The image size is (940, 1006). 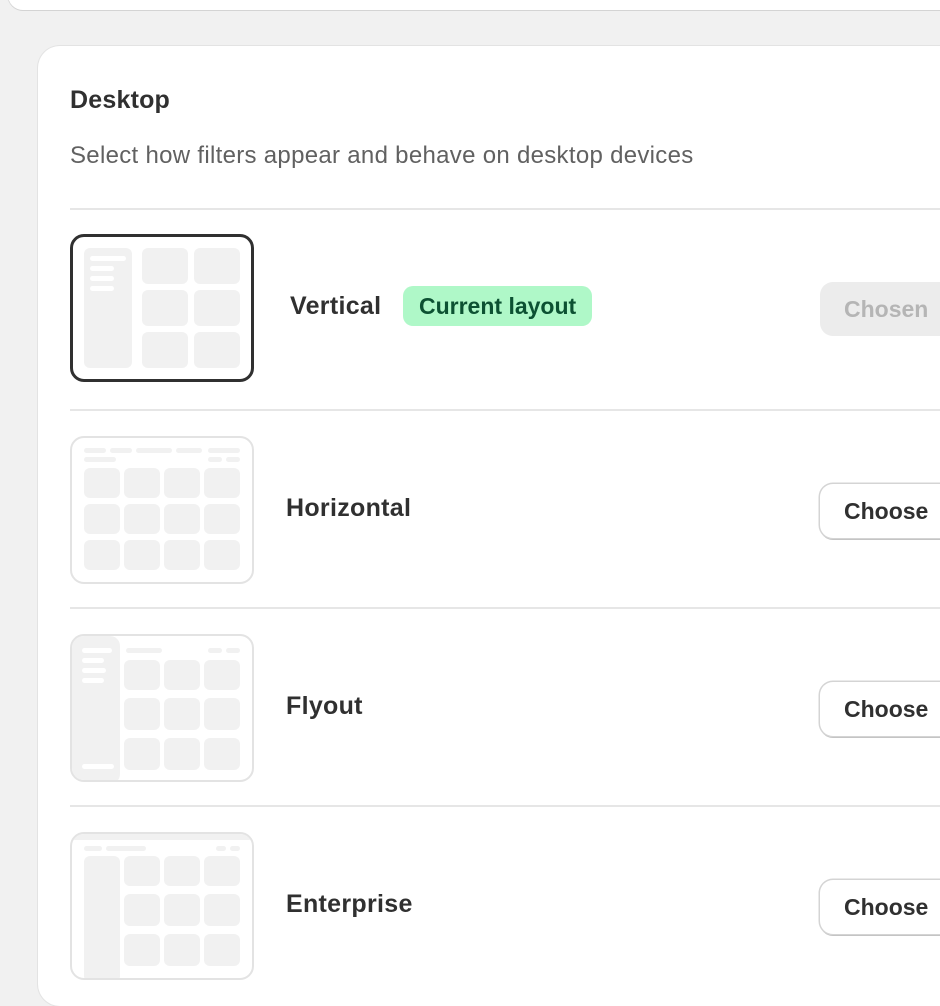 What do you see at coordinates (505, 709) in the screenshot?
I see `layout-option-flyout: Flyout Choose` at bounding box center [505, 709].